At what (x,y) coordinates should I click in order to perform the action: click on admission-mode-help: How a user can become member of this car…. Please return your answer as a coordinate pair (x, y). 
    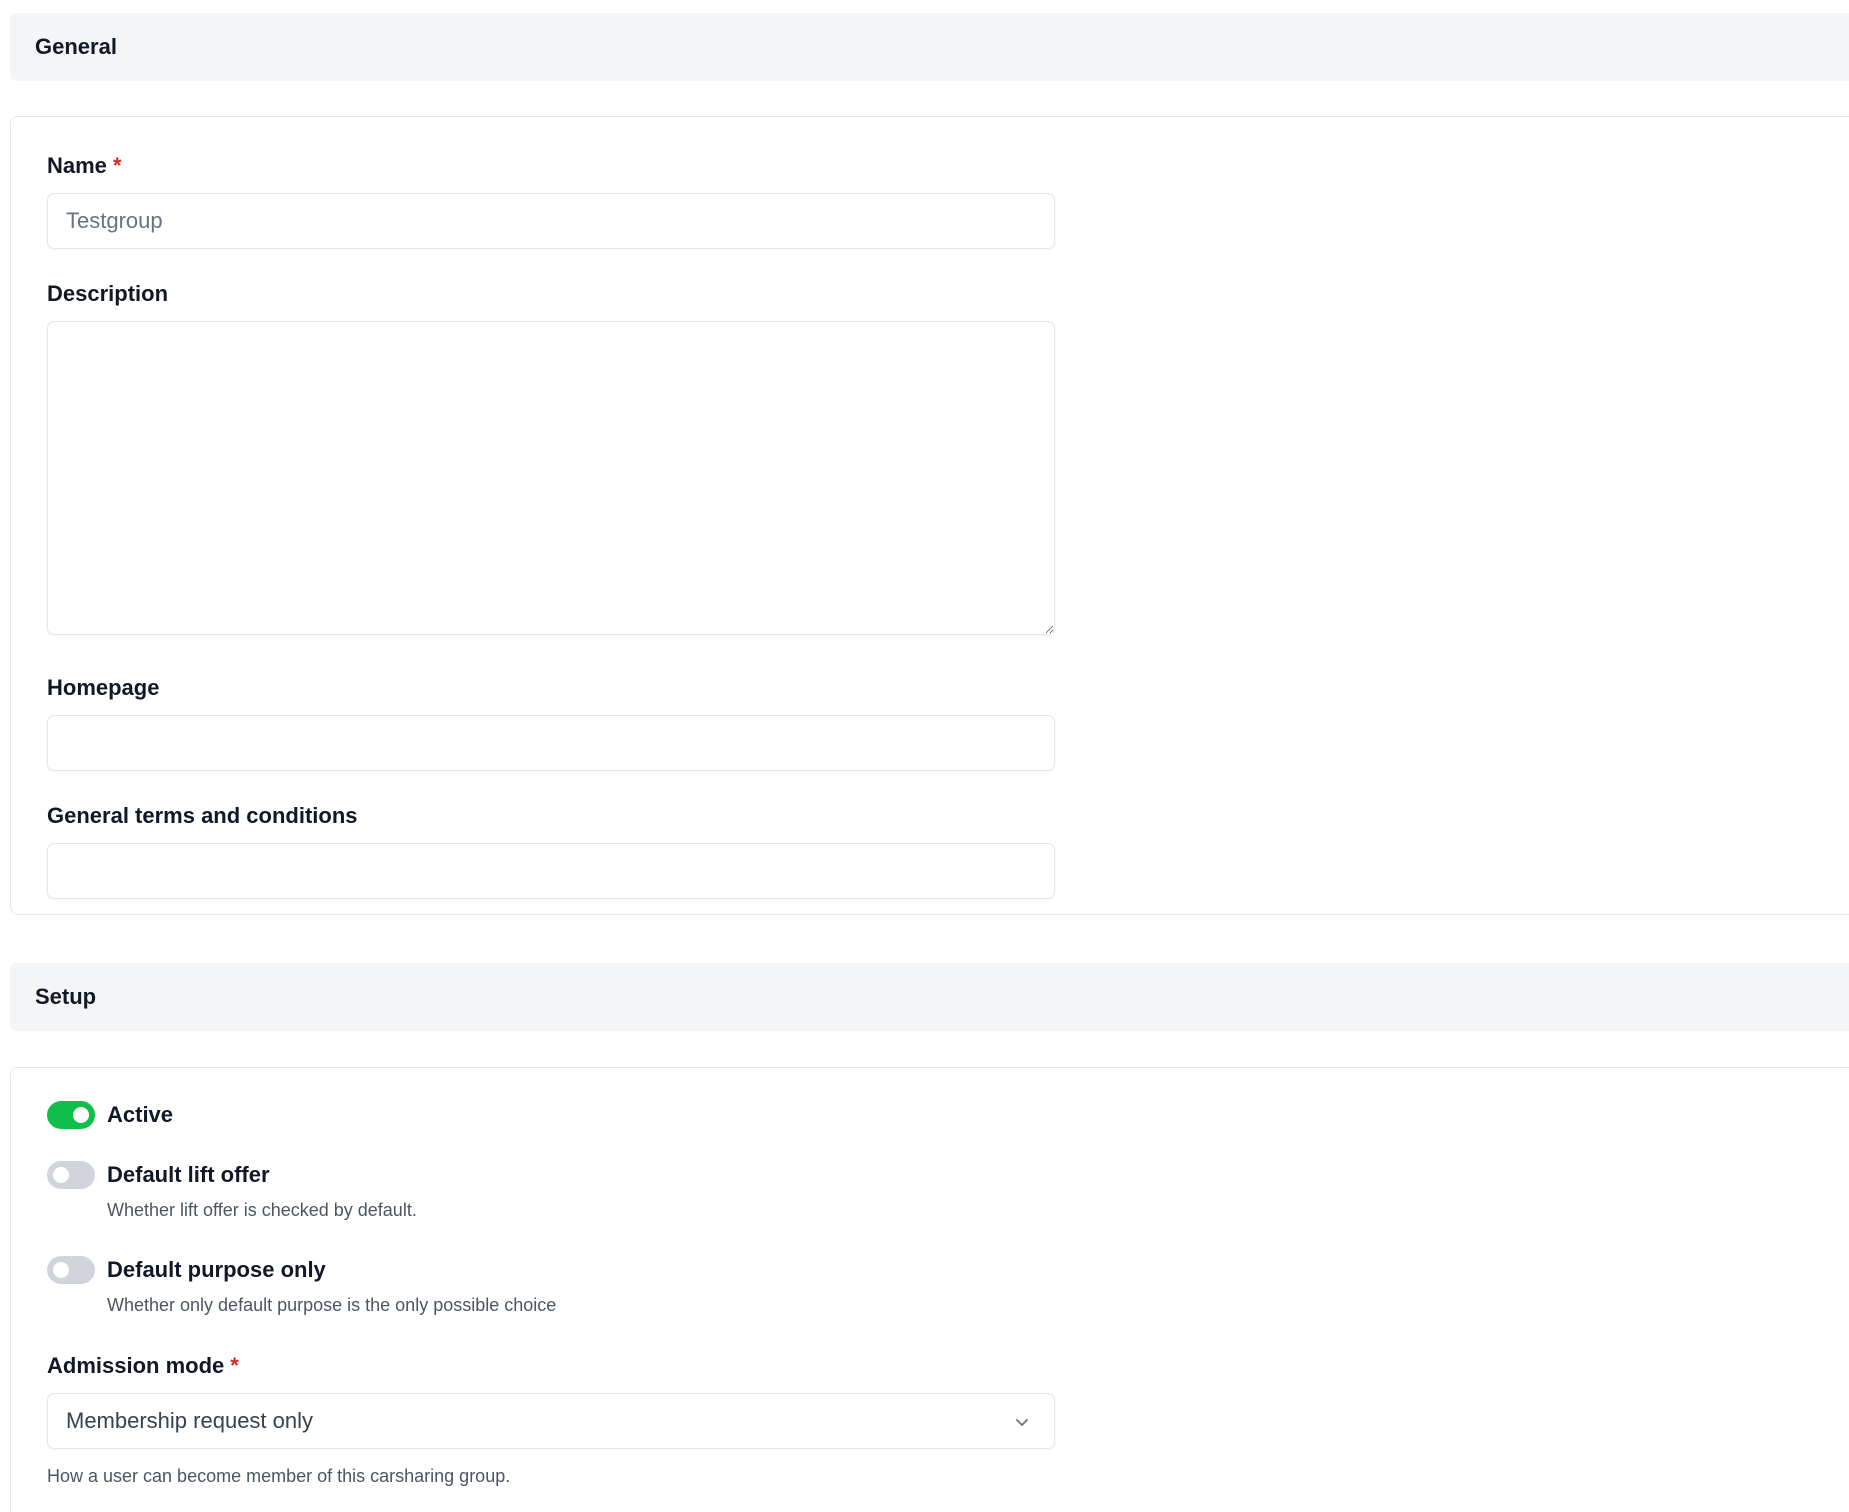
    Looking at the image, I should click on (279, 1476).